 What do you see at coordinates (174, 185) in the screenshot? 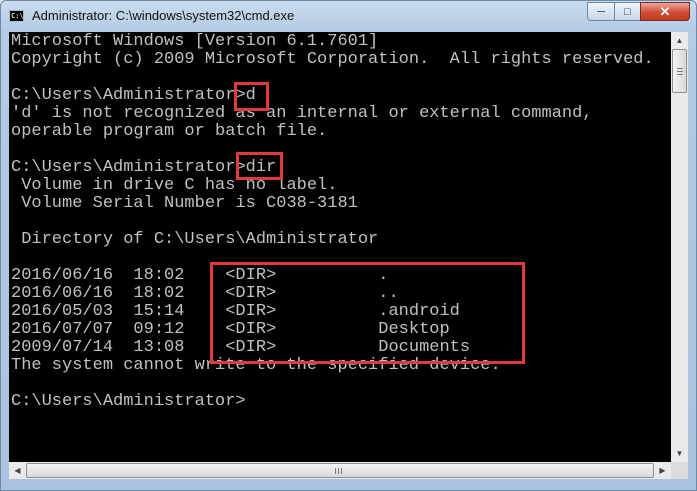
I see `console-line: Volume in drive C has no label.` at bounding box center [174, 185].